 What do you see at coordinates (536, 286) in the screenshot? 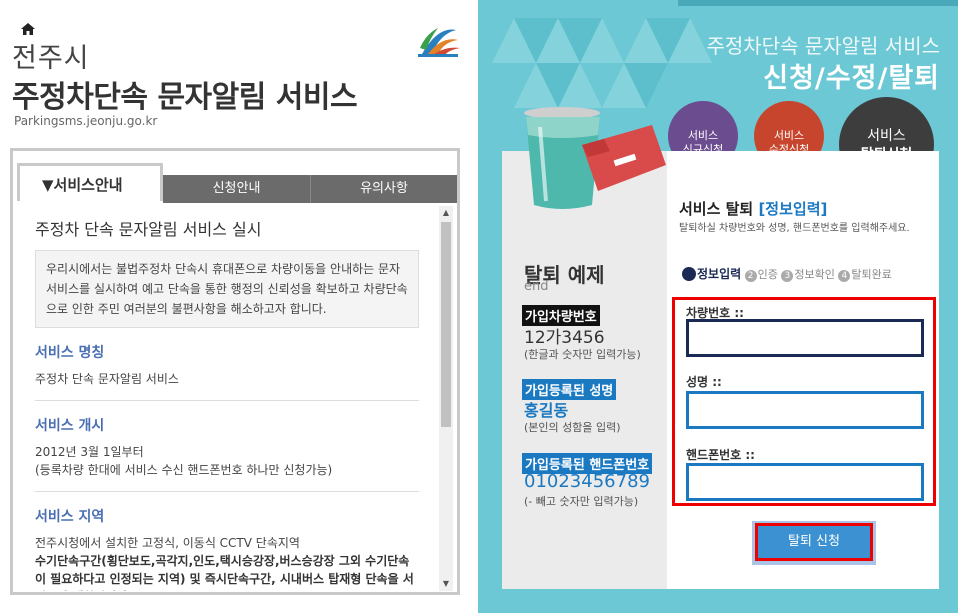
I see `example-end: end` at bounding box center [536, 286].